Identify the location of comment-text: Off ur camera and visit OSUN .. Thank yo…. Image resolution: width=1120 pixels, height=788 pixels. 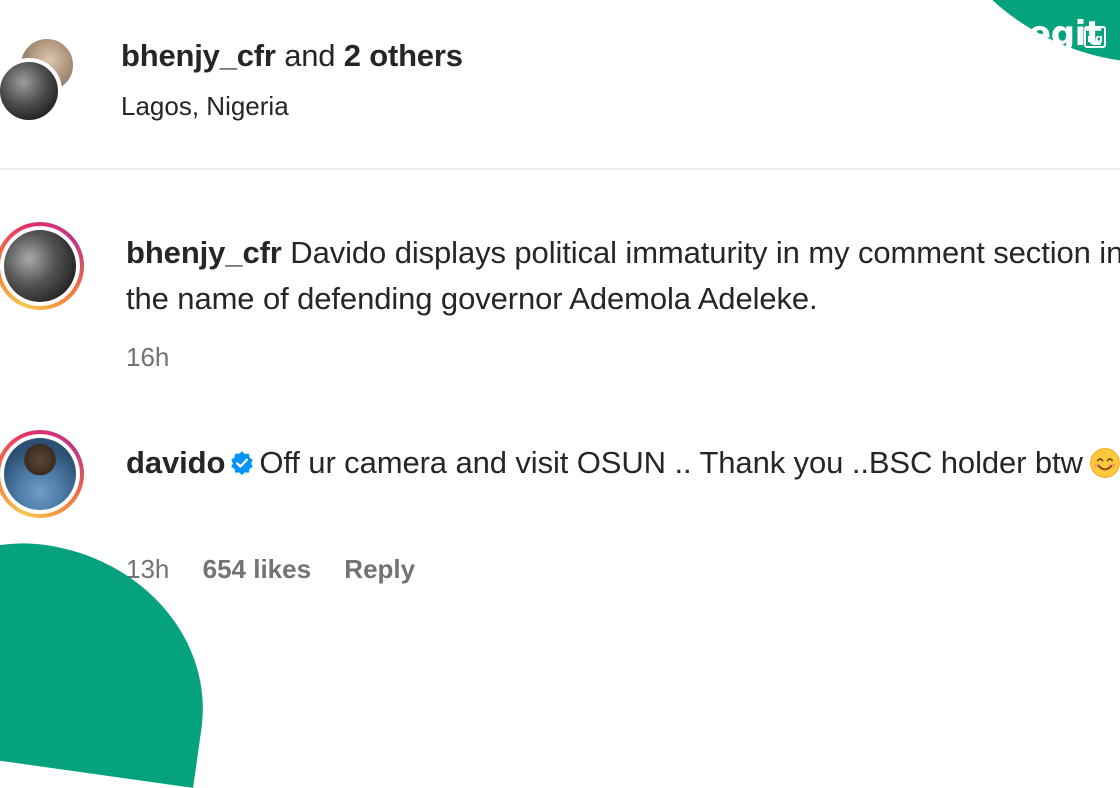
(671, 462).